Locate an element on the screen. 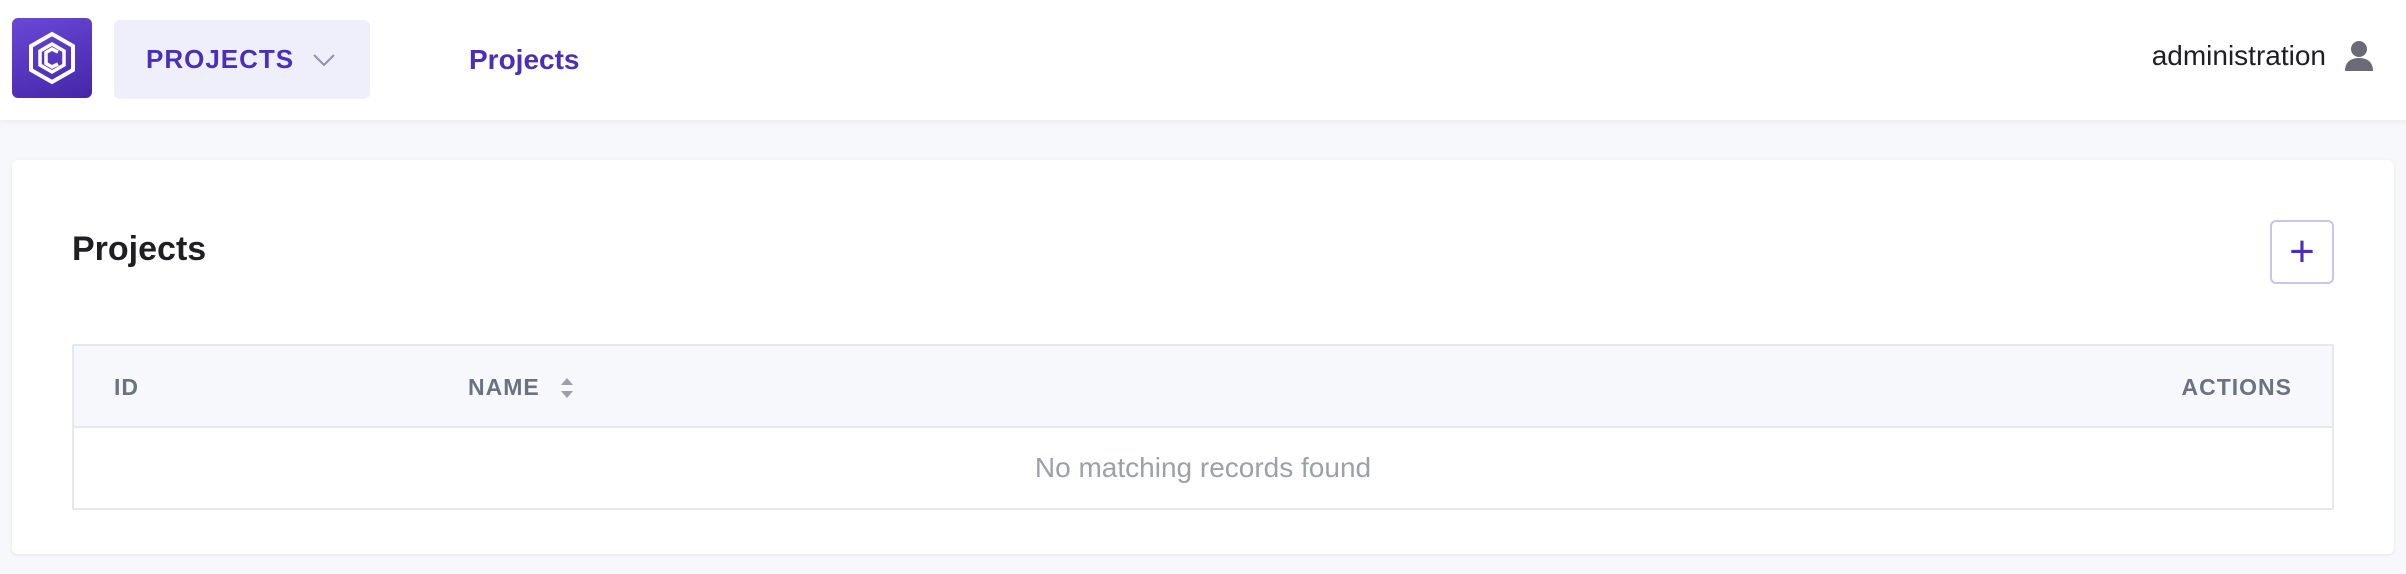 The width and height of the screenshot is (2406, 574). app-logo-icon is located at coordinates (52, 58).